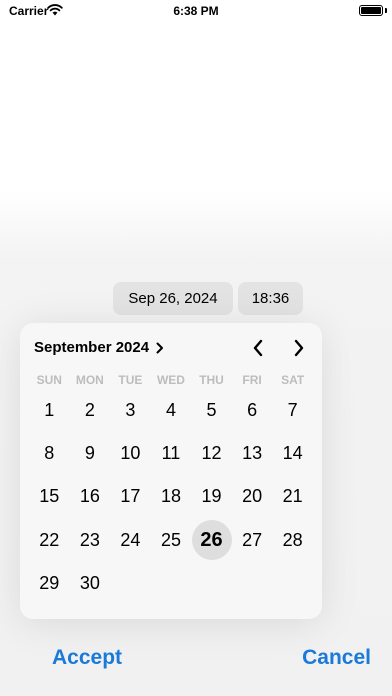 The width and height of the screenshot is (392, 696). I want to click on day-cell: 20, so click(252, 496).